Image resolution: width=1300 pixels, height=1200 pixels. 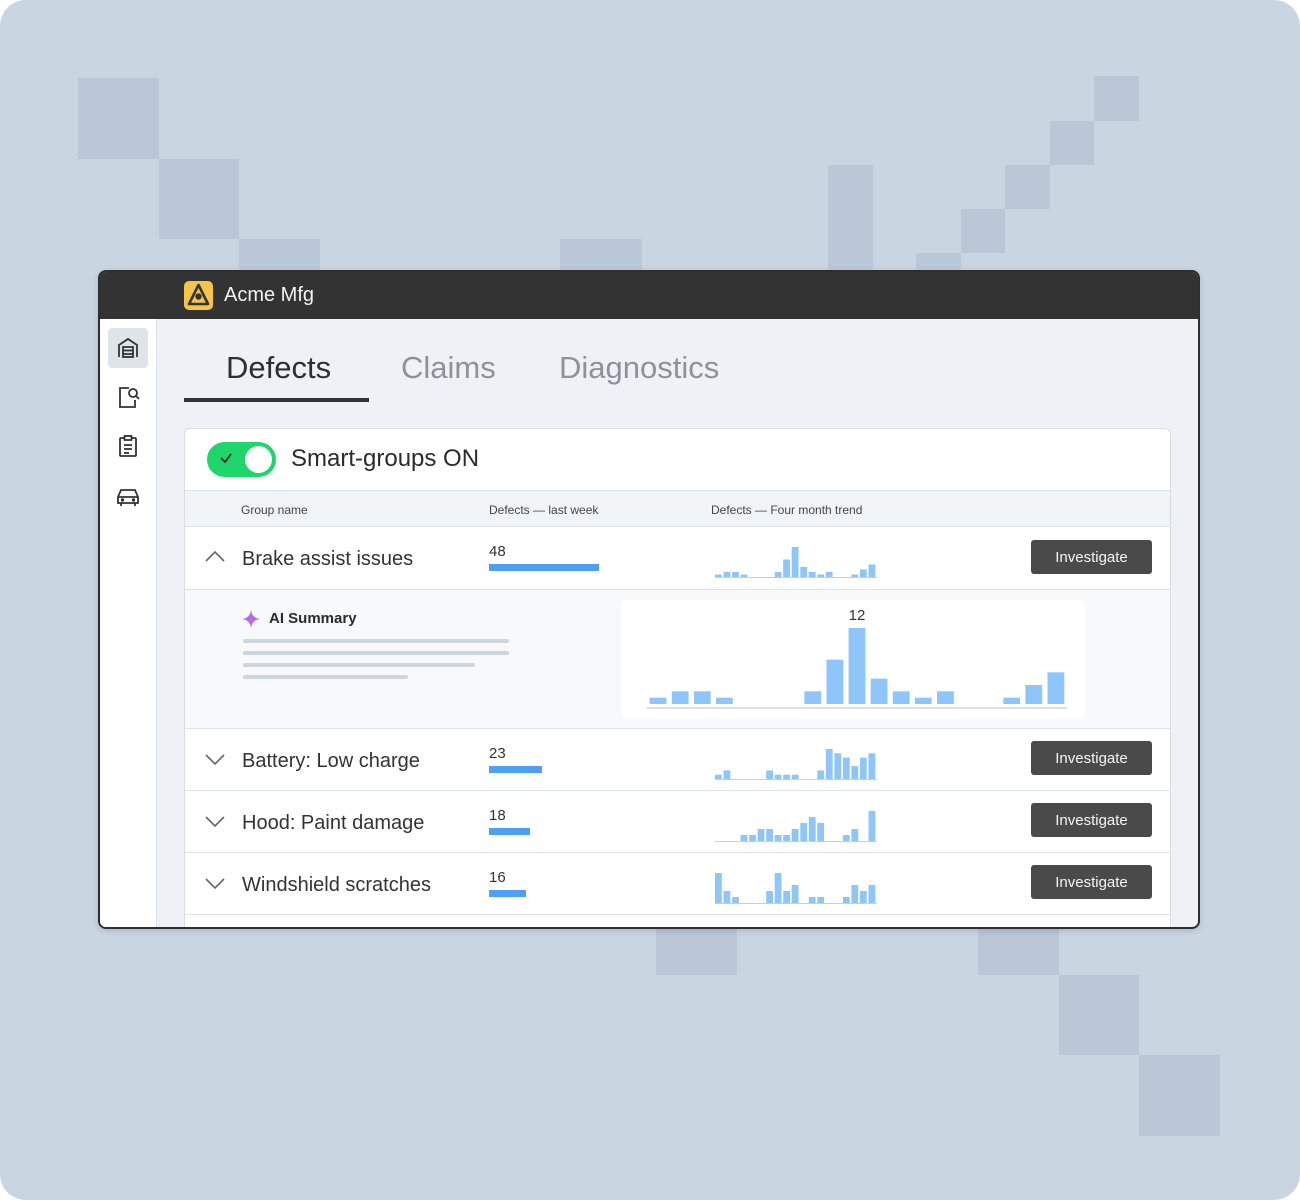 What do you see at coordinates (128, 623) in the screenshot?
I see `sidebar` at bounding box center [128, 623].